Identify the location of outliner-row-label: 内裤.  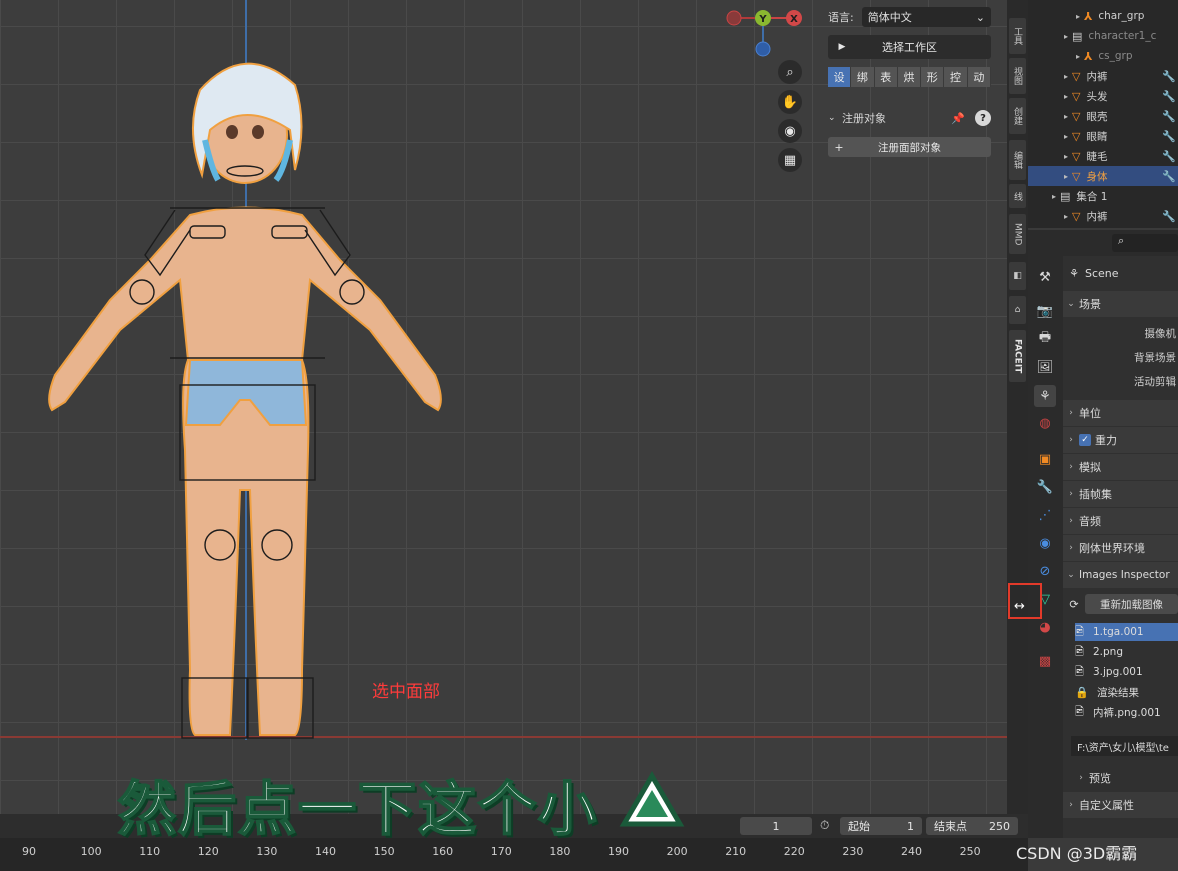
(1097, 216).